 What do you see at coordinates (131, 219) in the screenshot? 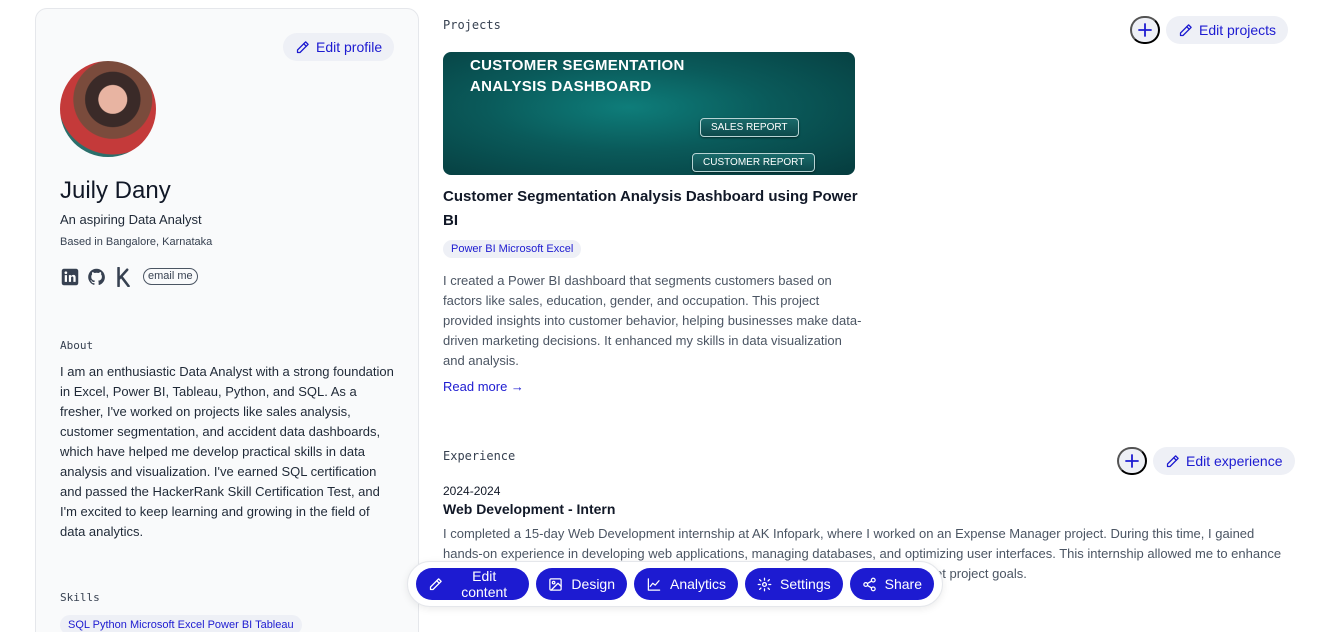
I see `profile-tagline: An aspiring Data Analyst` at bounding box center [131, 219].